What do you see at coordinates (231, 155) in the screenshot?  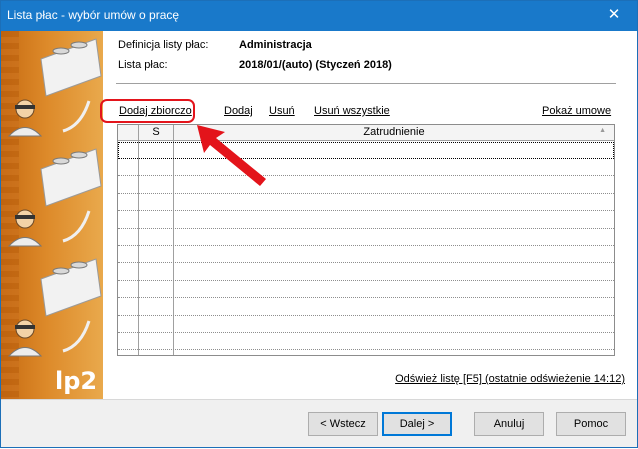 I see `red-arrow-icon` at bounding box center [231, 155].